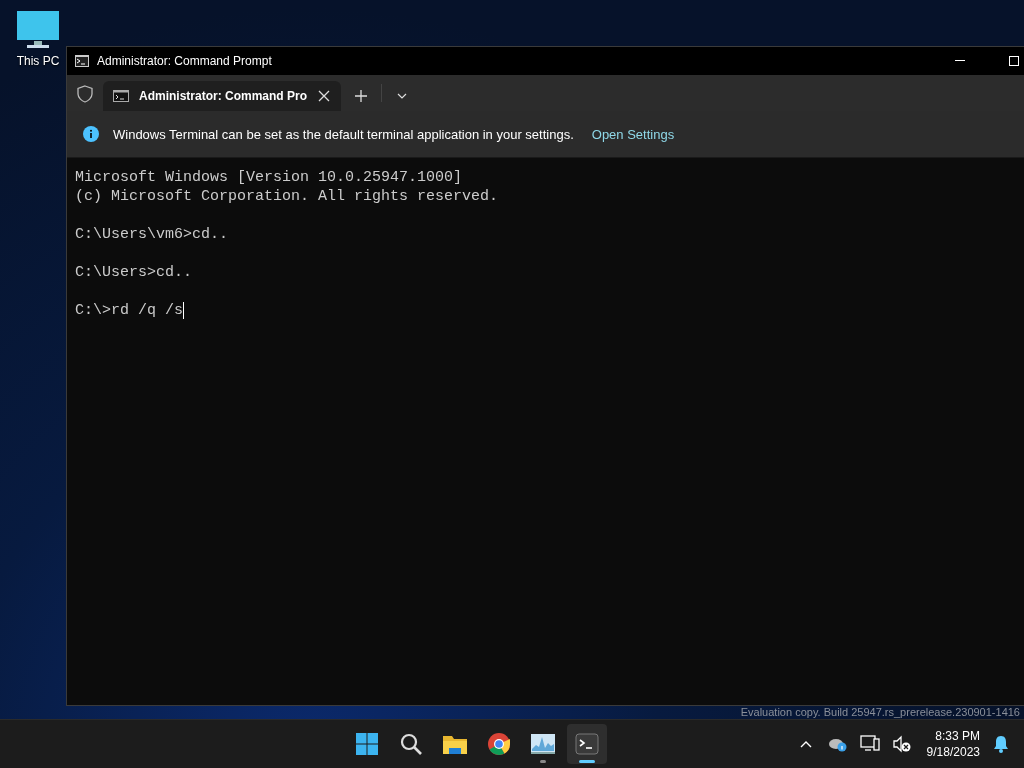  What do you see at coordinates (85, 94) in the screenshot?
I see `shield-icon` at bounding box center [85, 94].